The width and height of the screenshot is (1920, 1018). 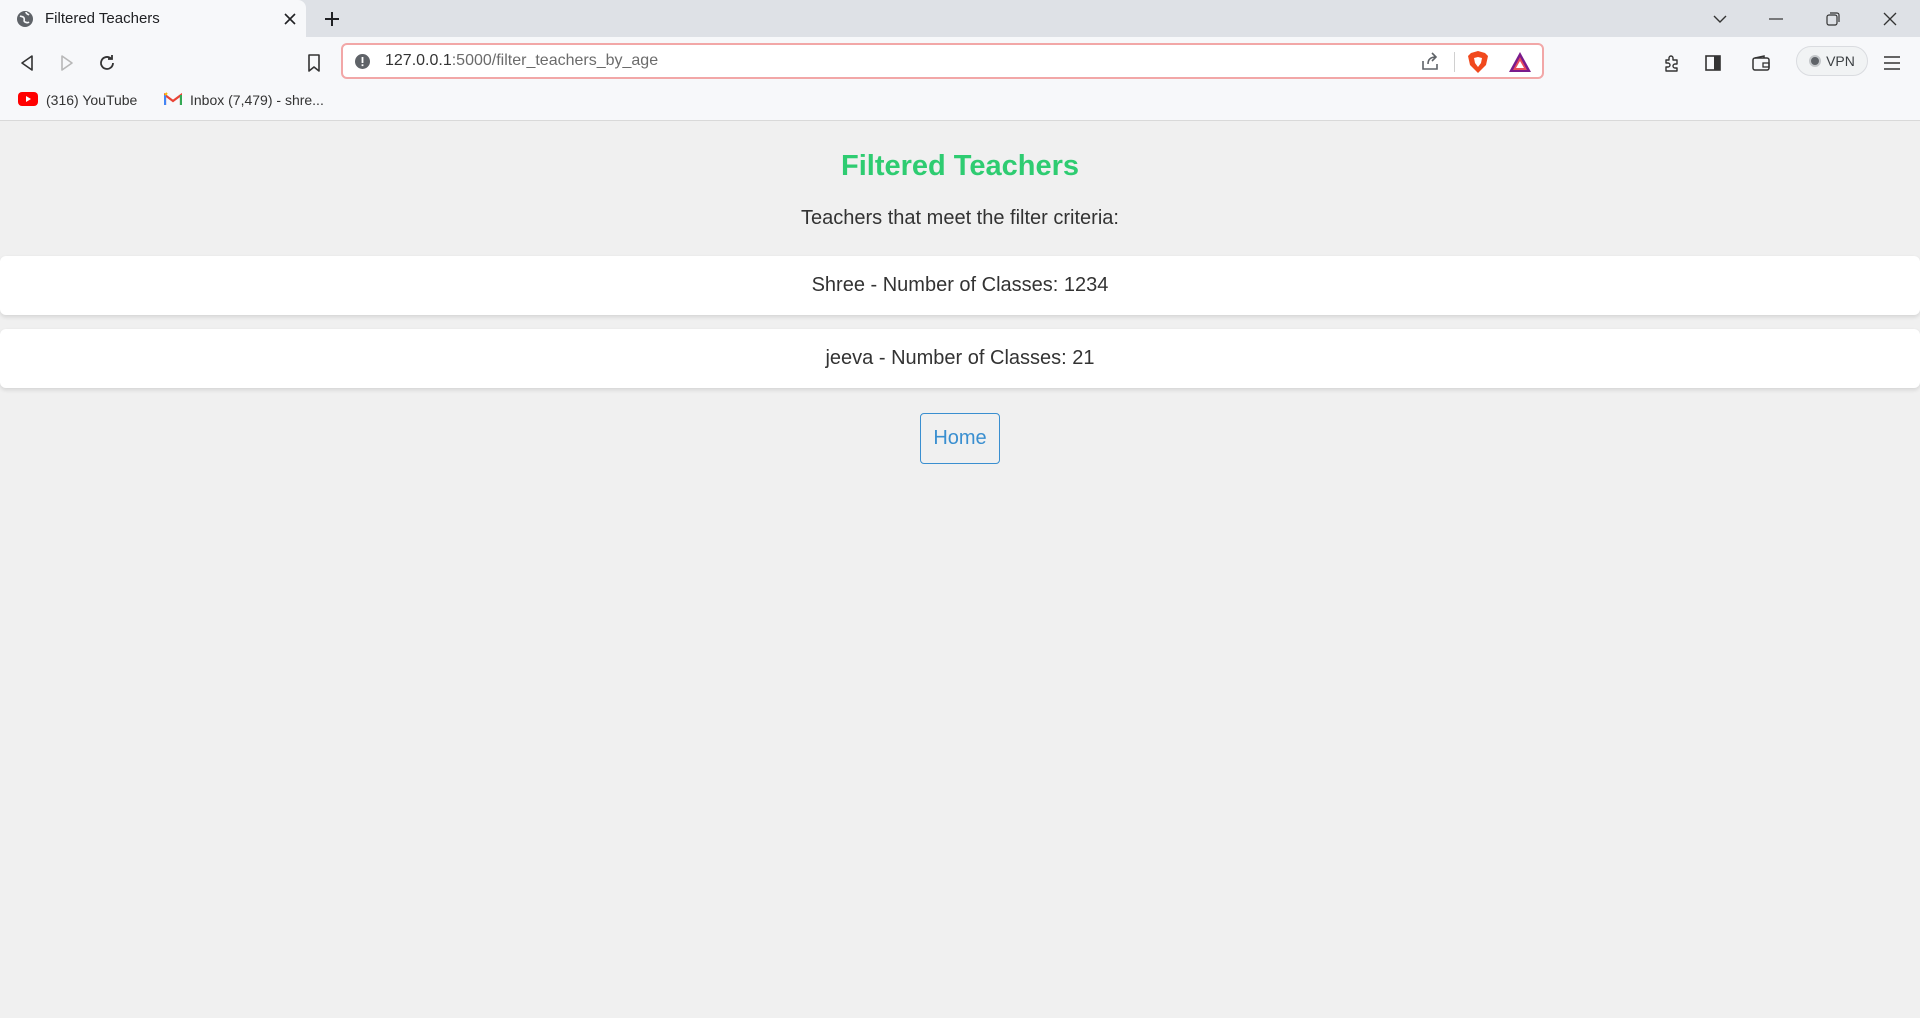 I want to click on teacher-card: Shree - Number of Classes: 1234, so click(x=960, y=285).